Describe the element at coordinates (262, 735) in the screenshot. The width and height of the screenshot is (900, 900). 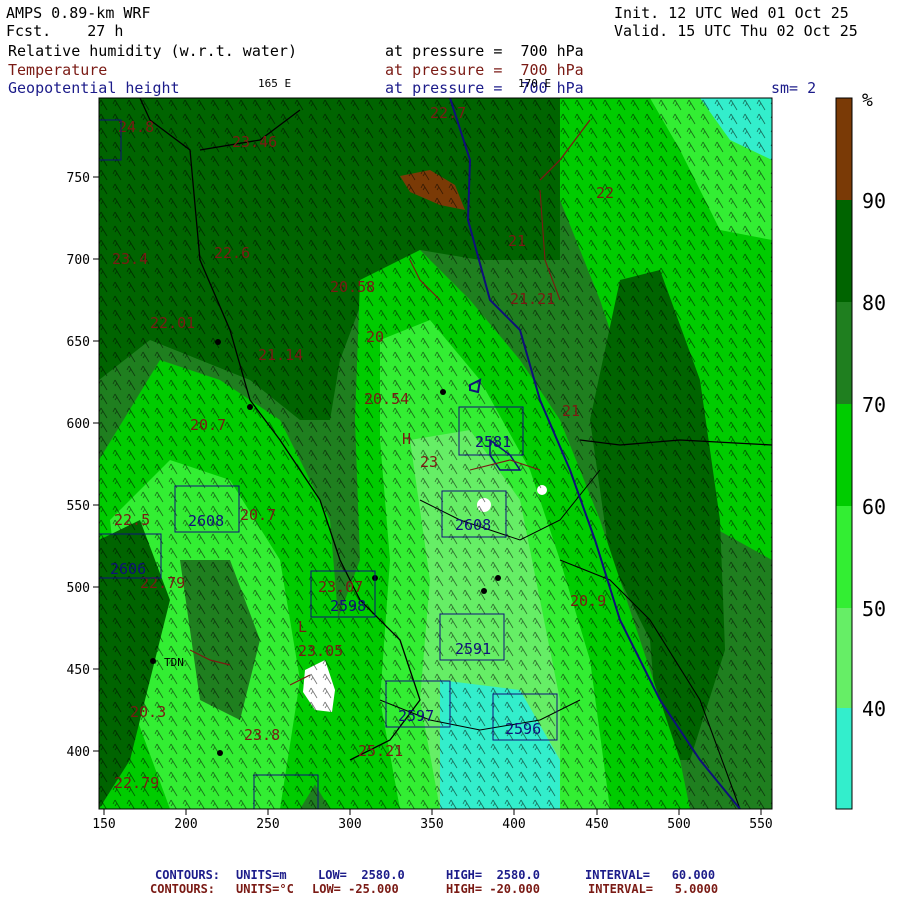
I see `temp-label: 23.8` at that location.